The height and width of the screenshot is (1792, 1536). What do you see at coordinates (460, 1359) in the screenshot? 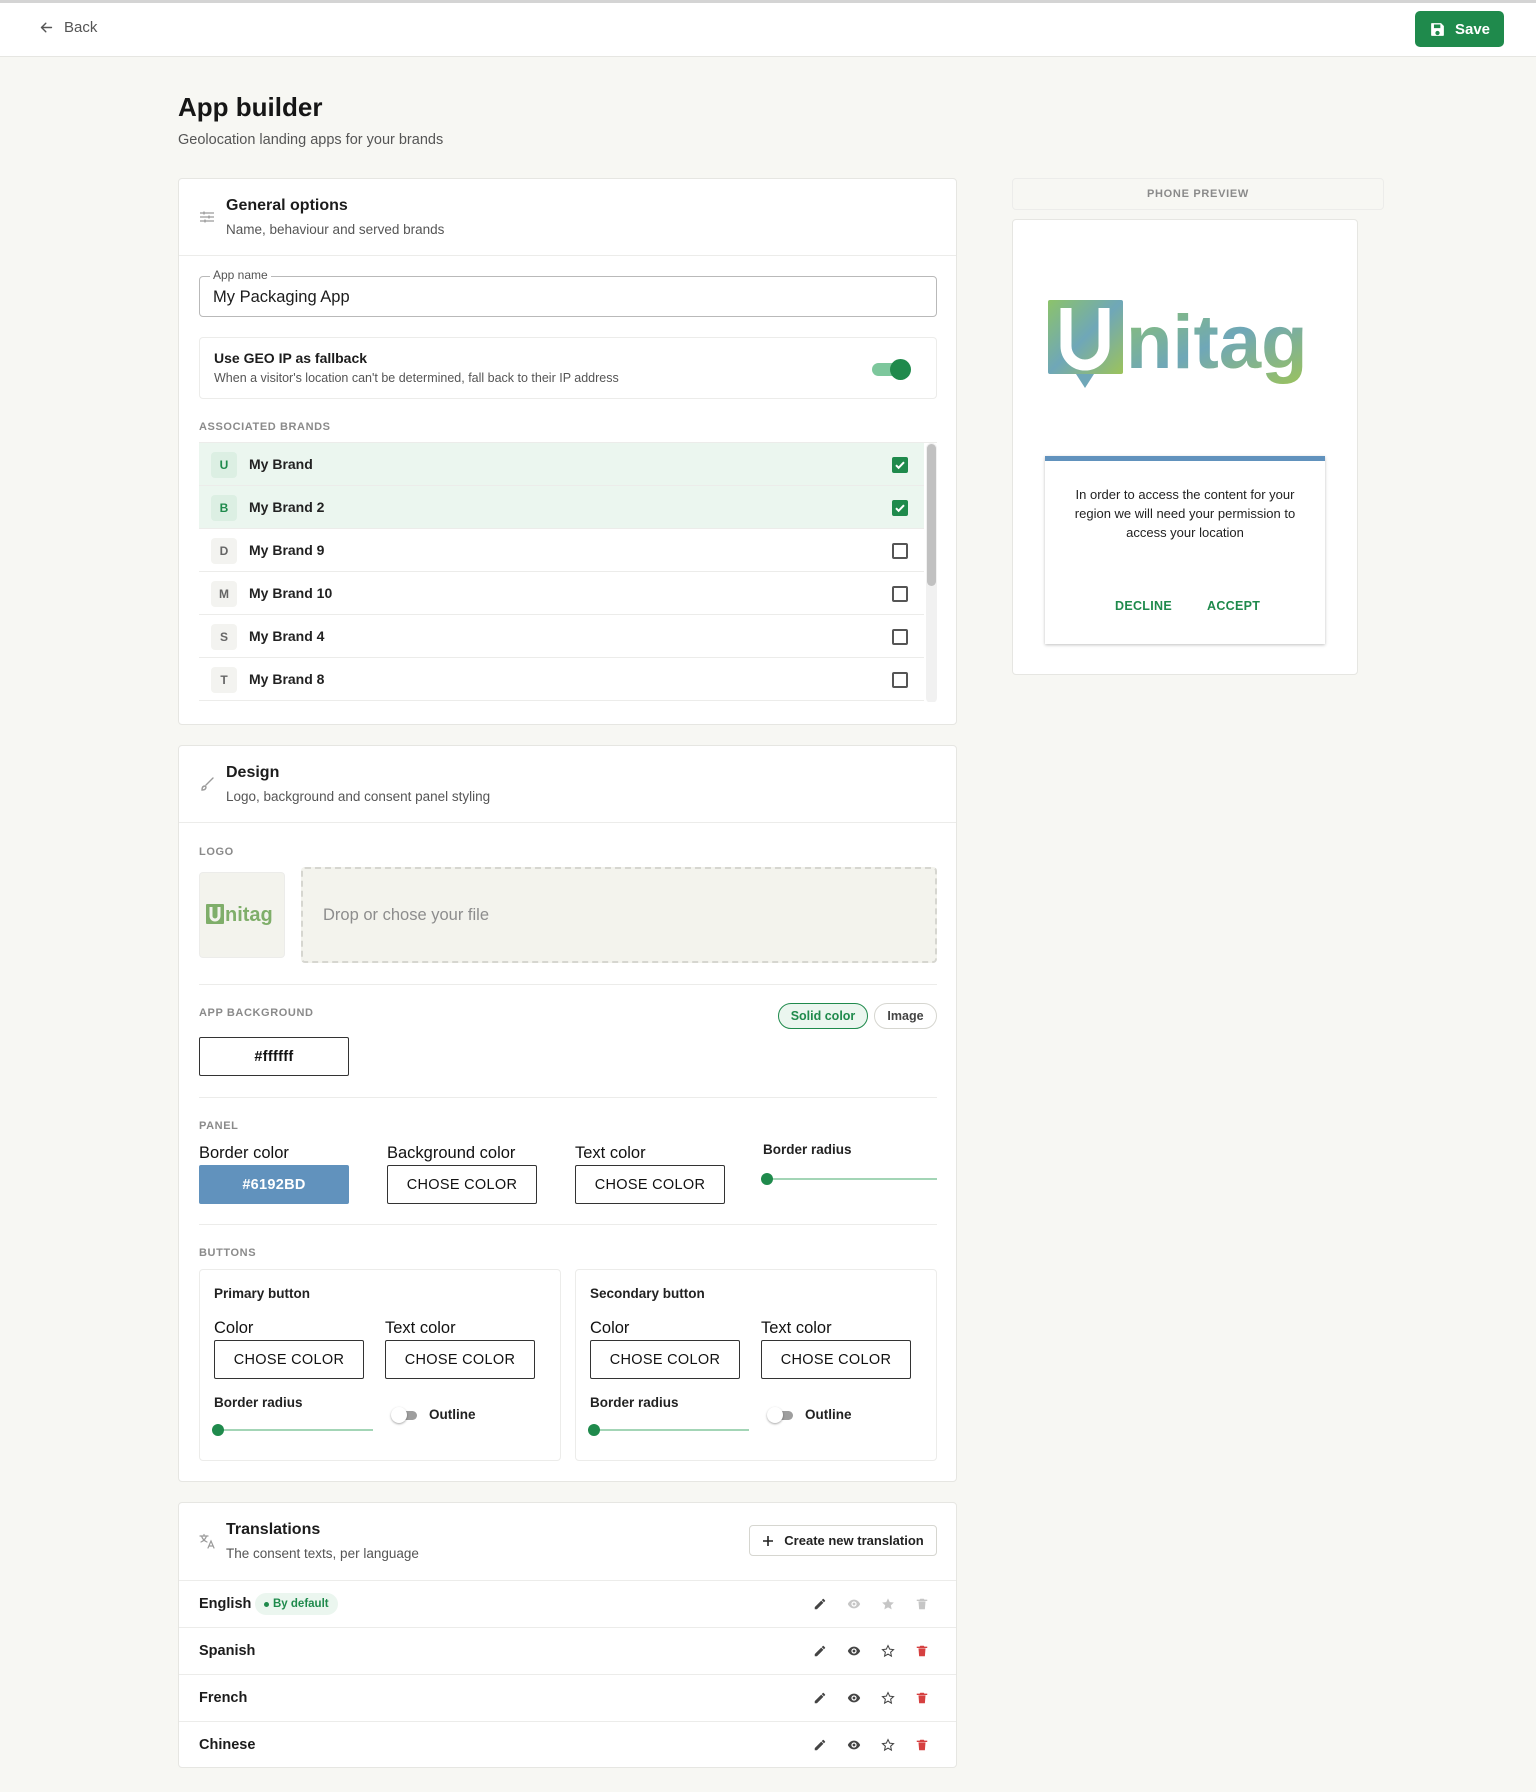
I see `primary-text-color-button: CHOSE COLOR` at bounding box center [460, 1359].